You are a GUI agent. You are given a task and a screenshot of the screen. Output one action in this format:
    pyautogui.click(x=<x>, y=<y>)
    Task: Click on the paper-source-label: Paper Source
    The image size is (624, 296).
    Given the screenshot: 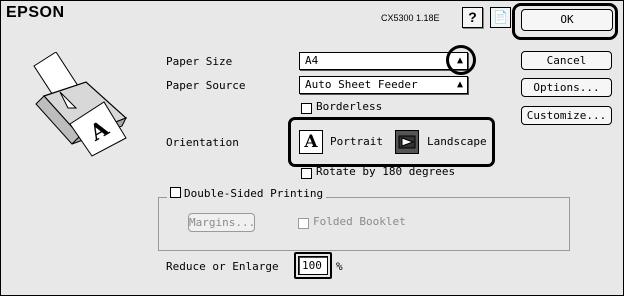 What is the action you would take?
    pyautogui.click(x=206, y=85)
    